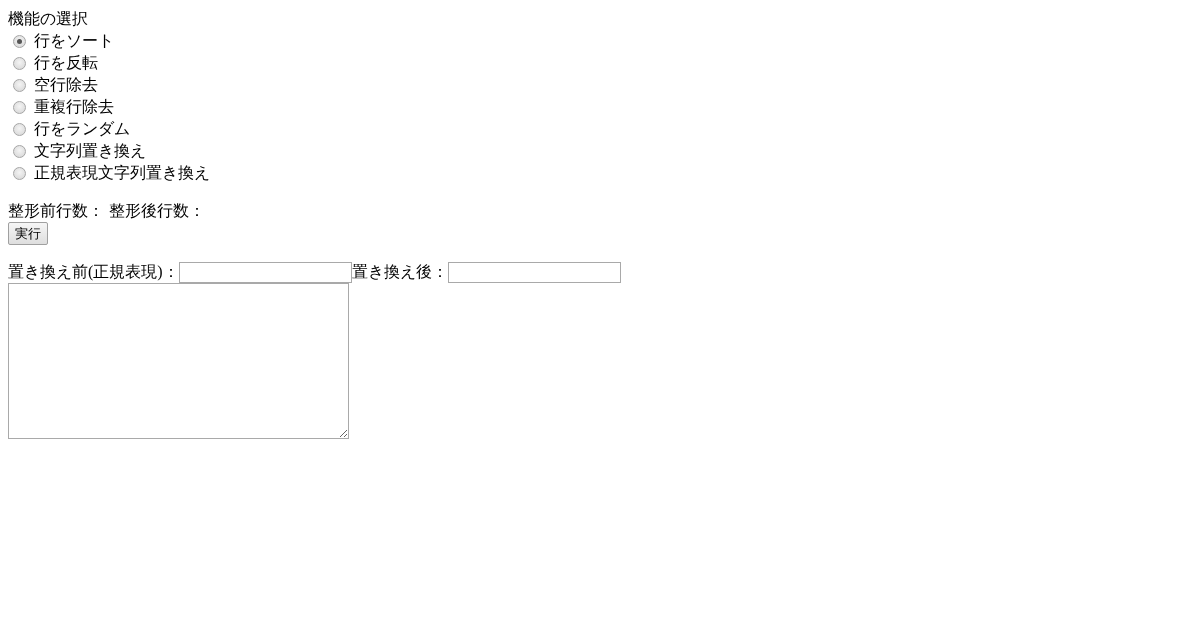 The width and height of the screenshot is (1200, 630). Describe the element at coordinates (82, 129) in the screenshot. I see `radio-label: 行をランダム` at that location.